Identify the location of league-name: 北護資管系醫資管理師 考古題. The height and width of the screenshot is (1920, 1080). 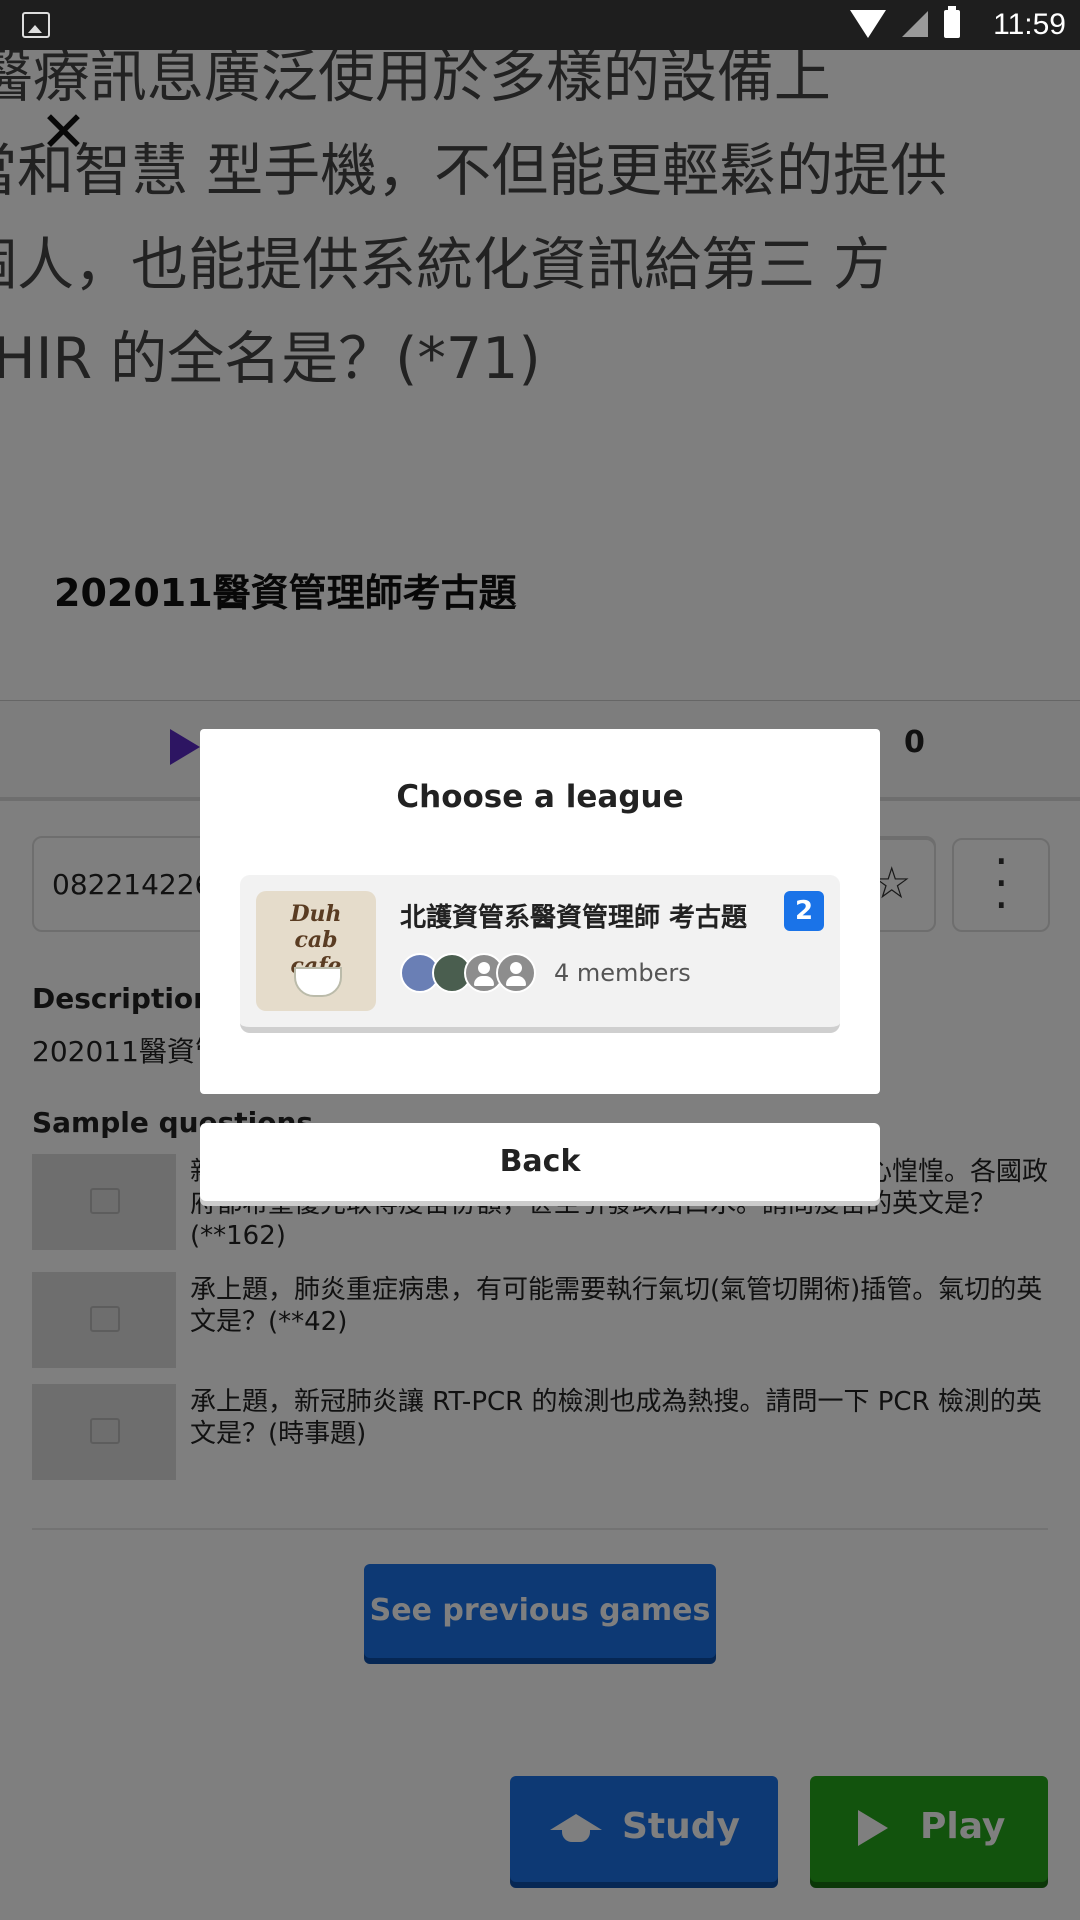
(574, 918).